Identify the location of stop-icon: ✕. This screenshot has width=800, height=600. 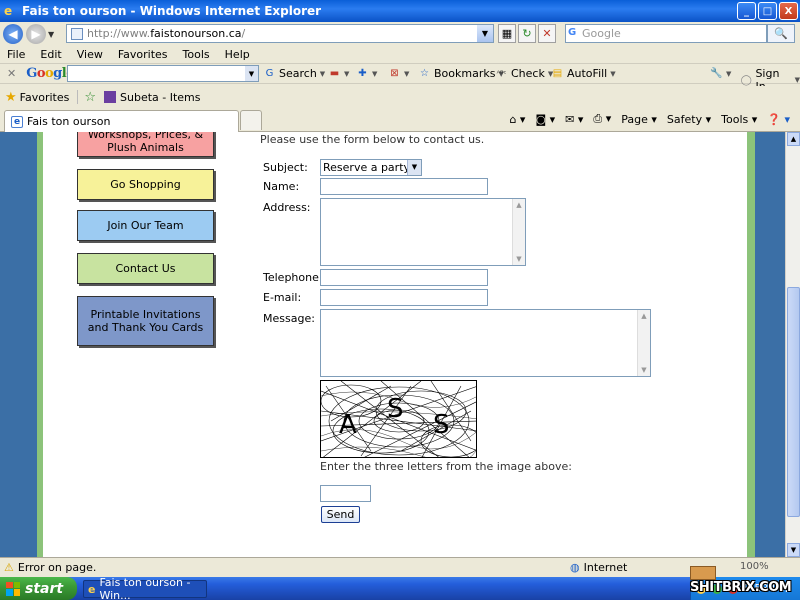
(547, 33).